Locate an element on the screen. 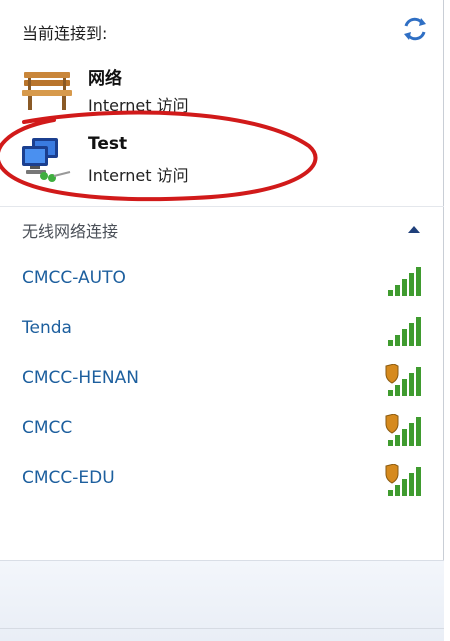 The height and width of the screenshot is (641, 450). wireless-section-title: 无线网络连接 is located at coordinates (70, 231).